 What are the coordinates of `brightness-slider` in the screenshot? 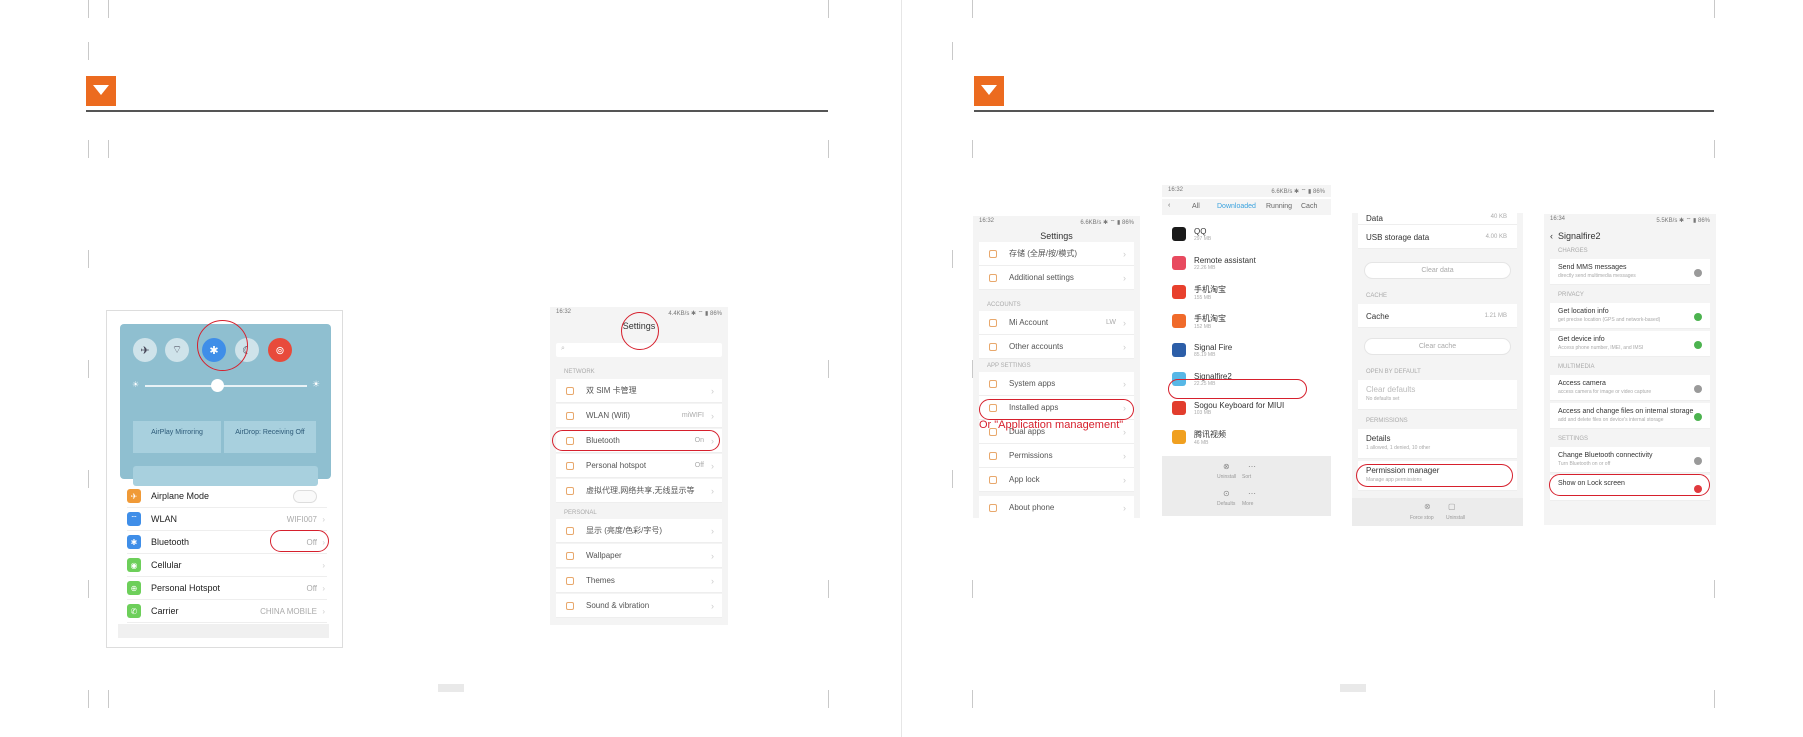 It's located at (226, 386).